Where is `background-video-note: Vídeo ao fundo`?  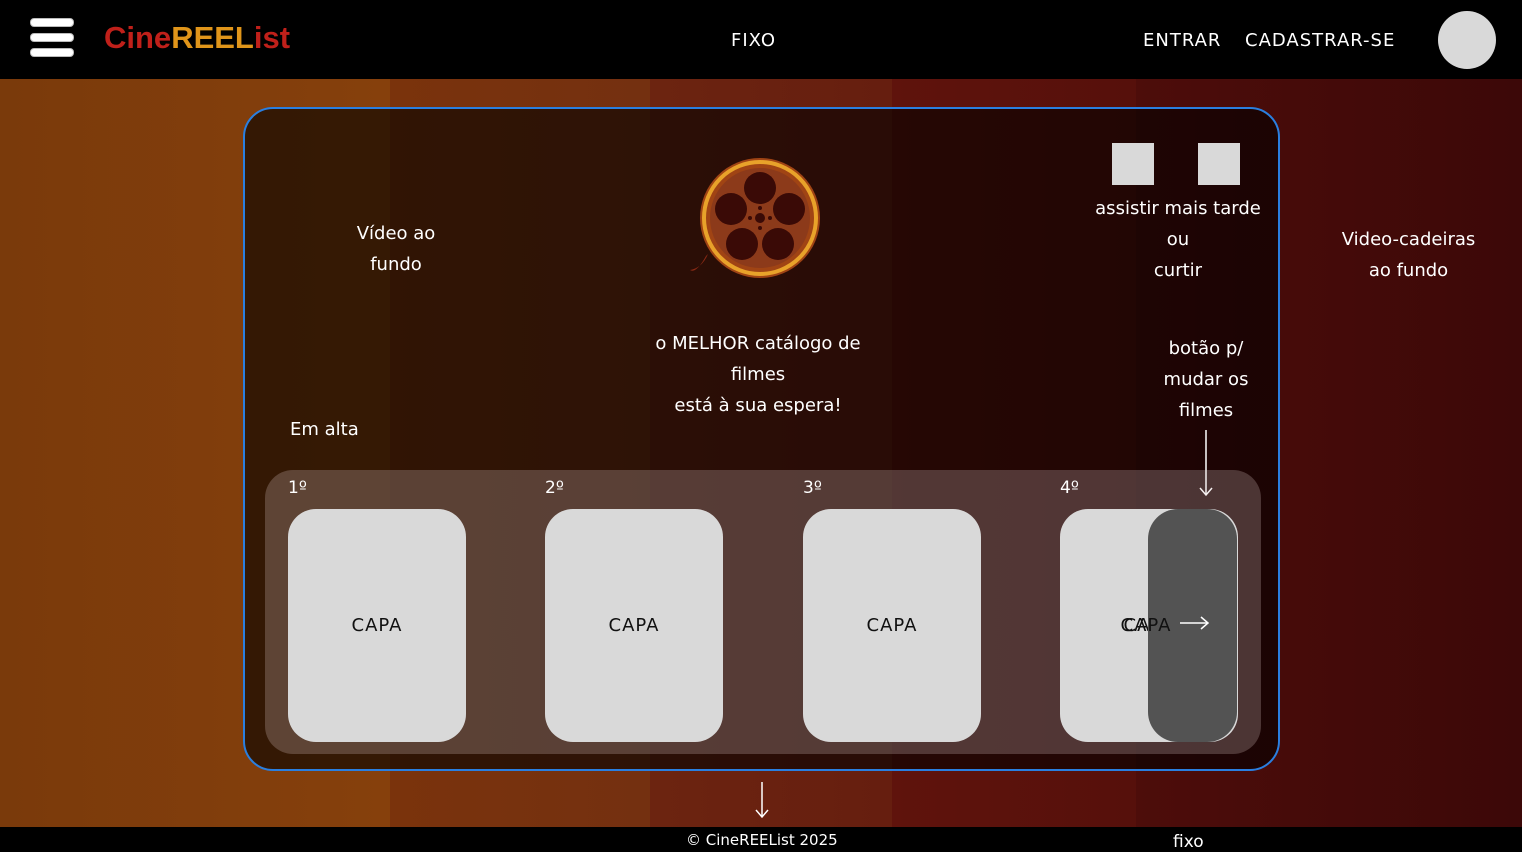 background-video-note: Vídeo ao fundo is located at coordinates (396, 249).